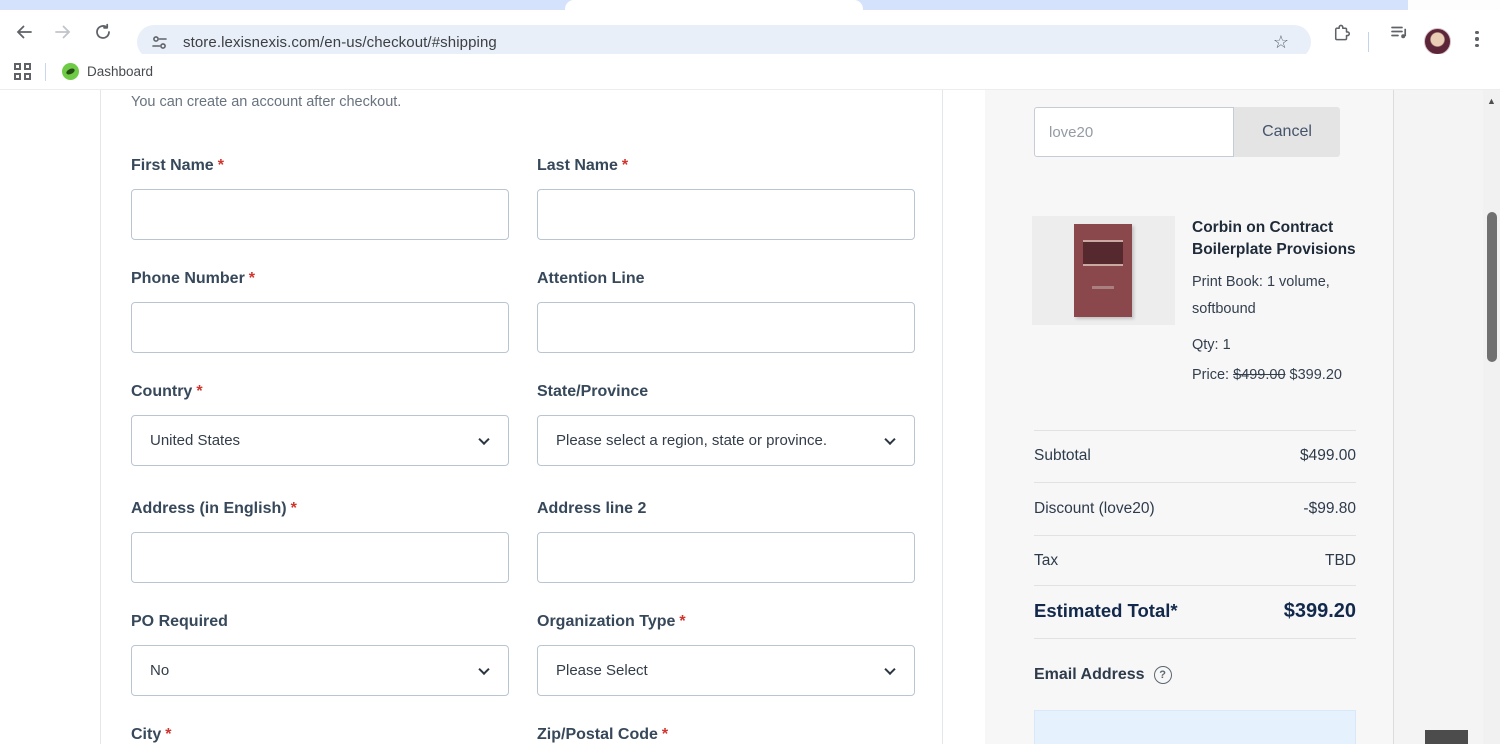  Describe the element at coordinates (63, 32) in the screenshot. I see `forward-button` at that location.